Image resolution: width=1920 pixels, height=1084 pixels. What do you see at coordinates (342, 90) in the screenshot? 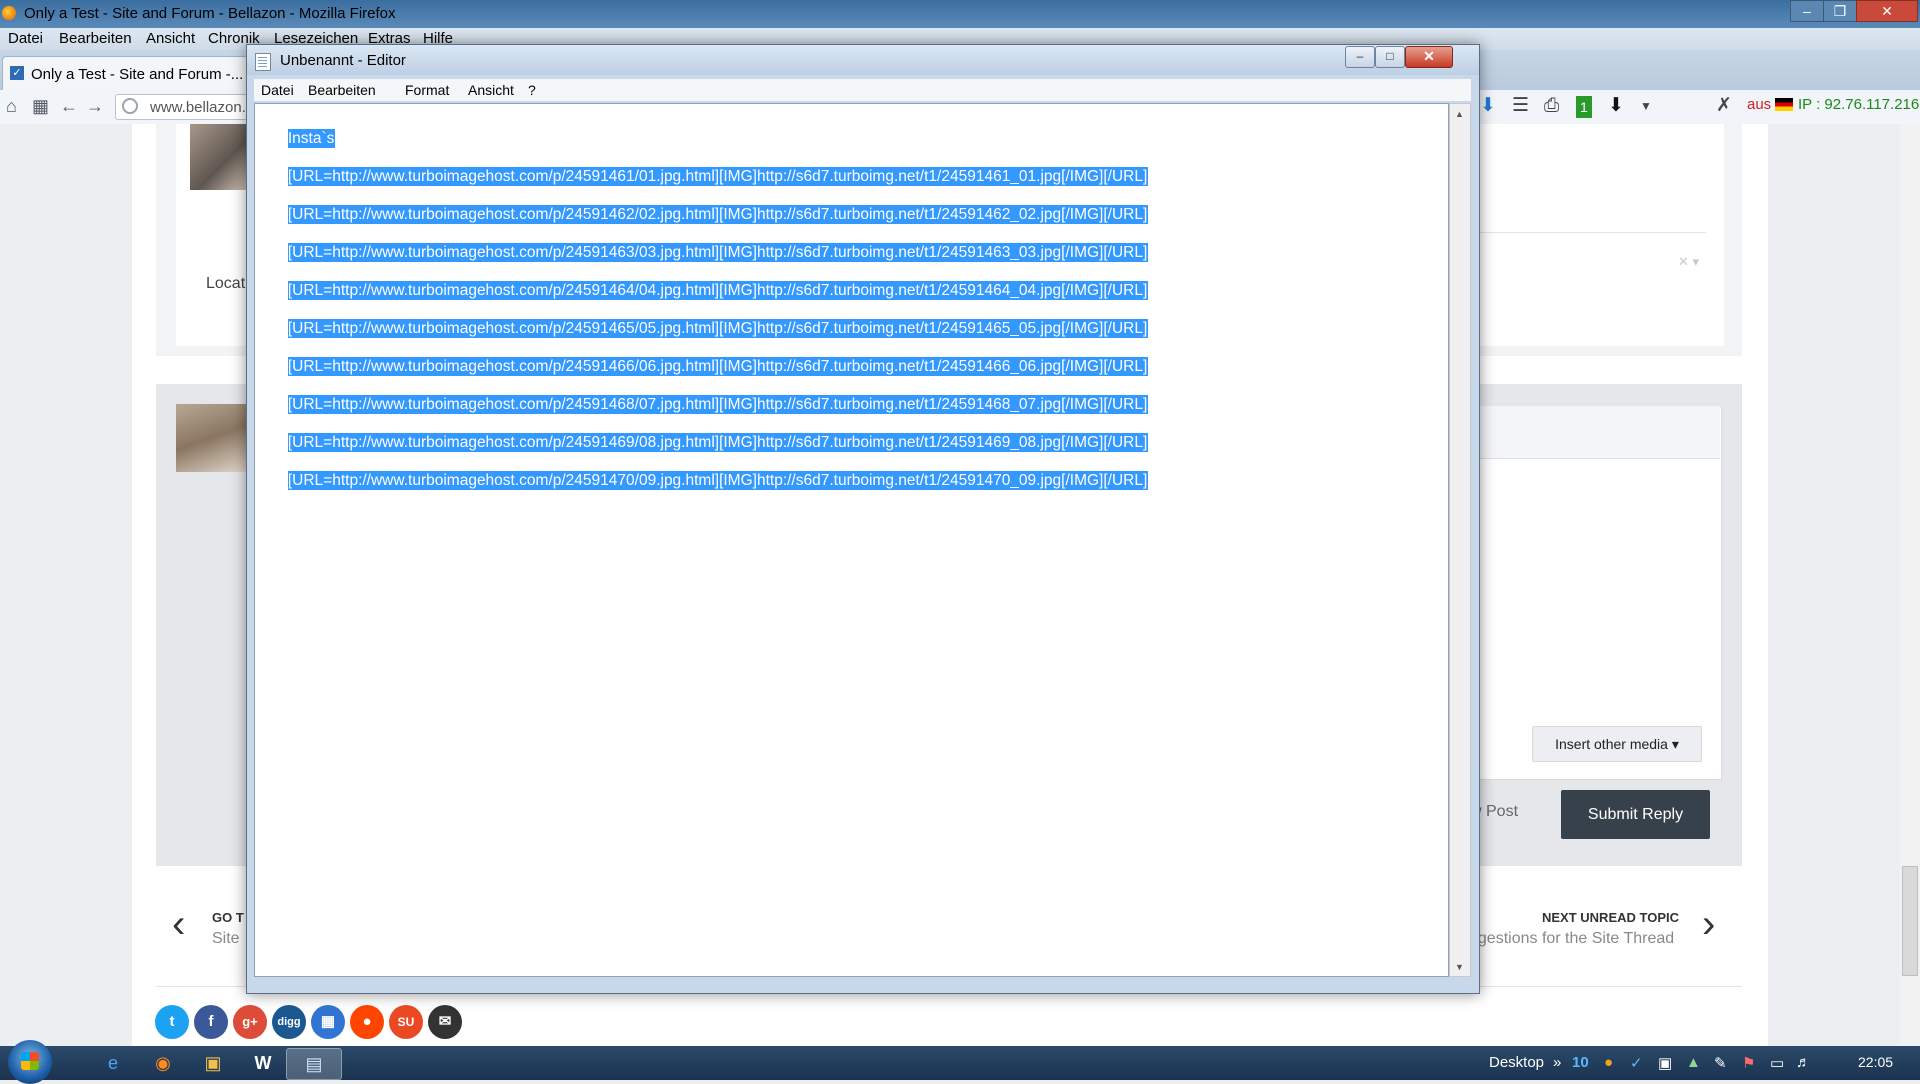
I see `np-menu-bearbeiten: Bearbeiten` at bounding box center [342, 90].